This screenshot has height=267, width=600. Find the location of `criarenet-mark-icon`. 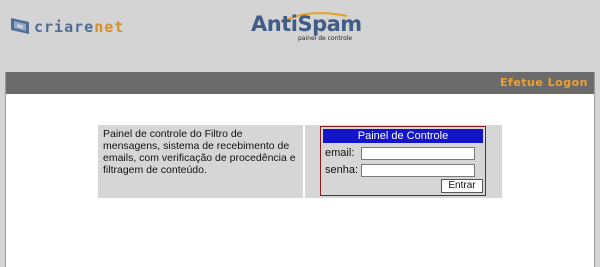

criarenet-mark-icon is located at coordinates (20, 26).